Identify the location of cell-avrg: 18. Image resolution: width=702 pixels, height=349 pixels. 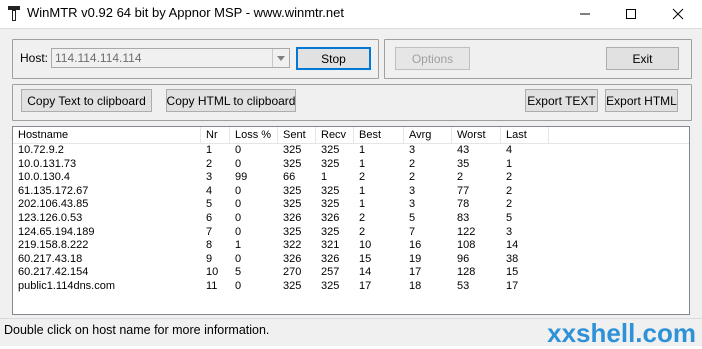
(415, 286).